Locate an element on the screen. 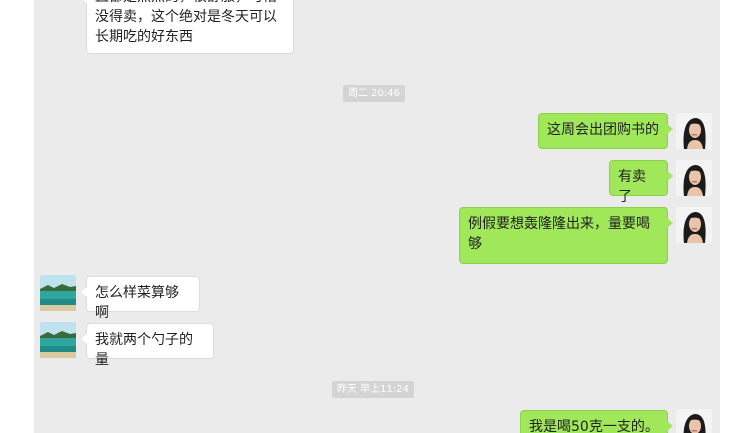 The width and height of the screenshot is (750, 433). message-bubble-outgoing: 这周会出团购书的 is located at coordinates (605, 131).